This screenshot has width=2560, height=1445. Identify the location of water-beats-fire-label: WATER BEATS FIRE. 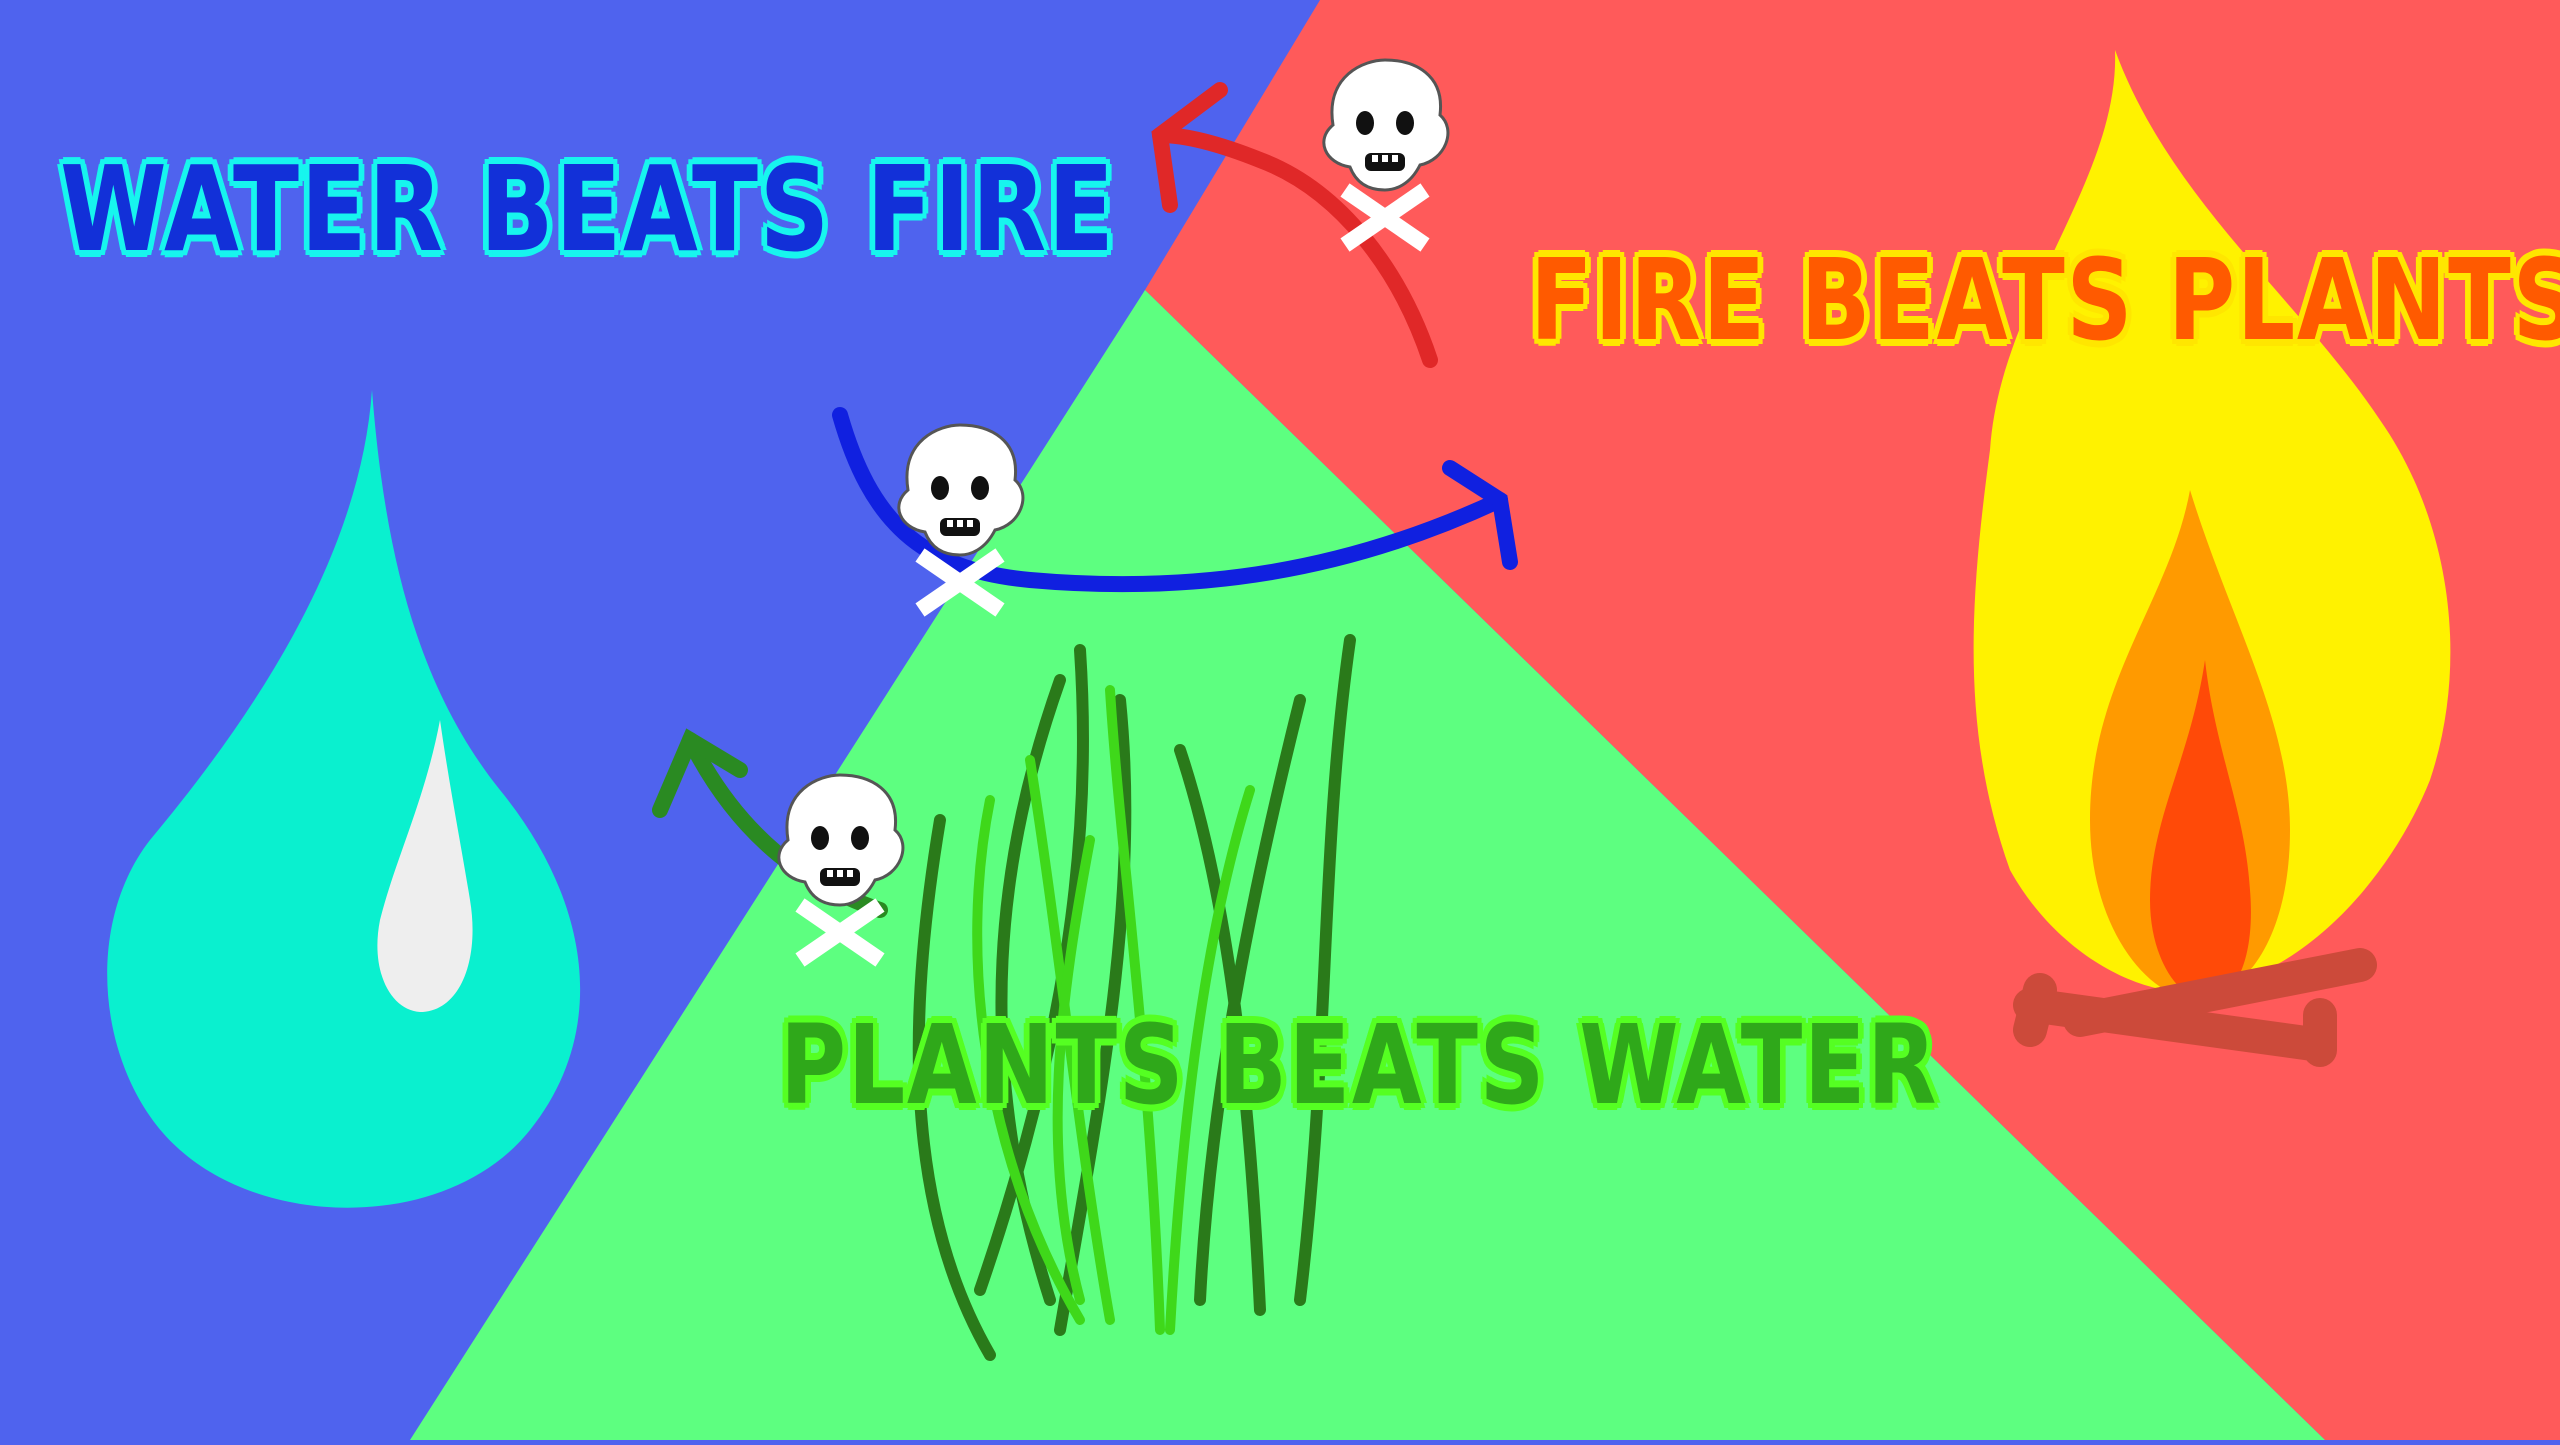
(588, 209).